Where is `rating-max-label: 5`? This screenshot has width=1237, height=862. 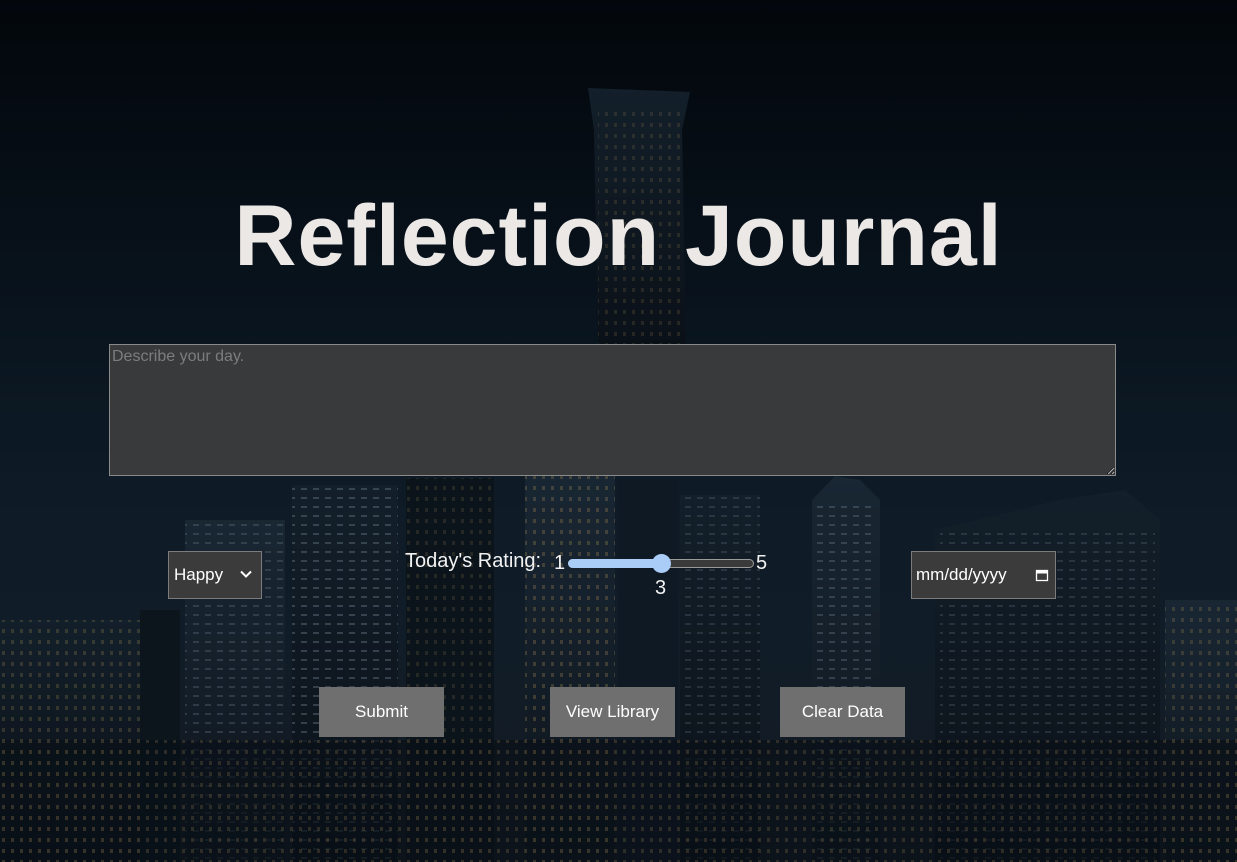 rating-max-label: 5 is located at coordinates (762, 563).